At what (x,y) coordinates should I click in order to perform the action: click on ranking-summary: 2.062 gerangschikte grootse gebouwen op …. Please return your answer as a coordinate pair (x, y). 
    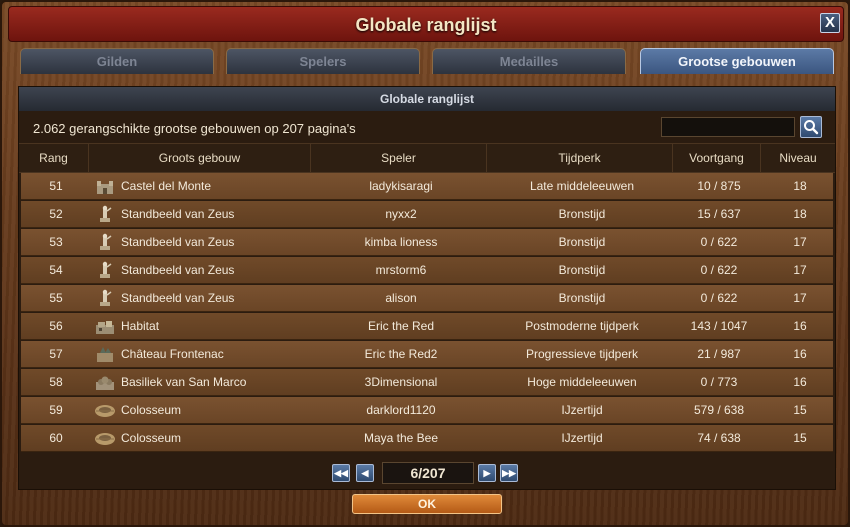
    Looking at the image, I should click on (194, 128).